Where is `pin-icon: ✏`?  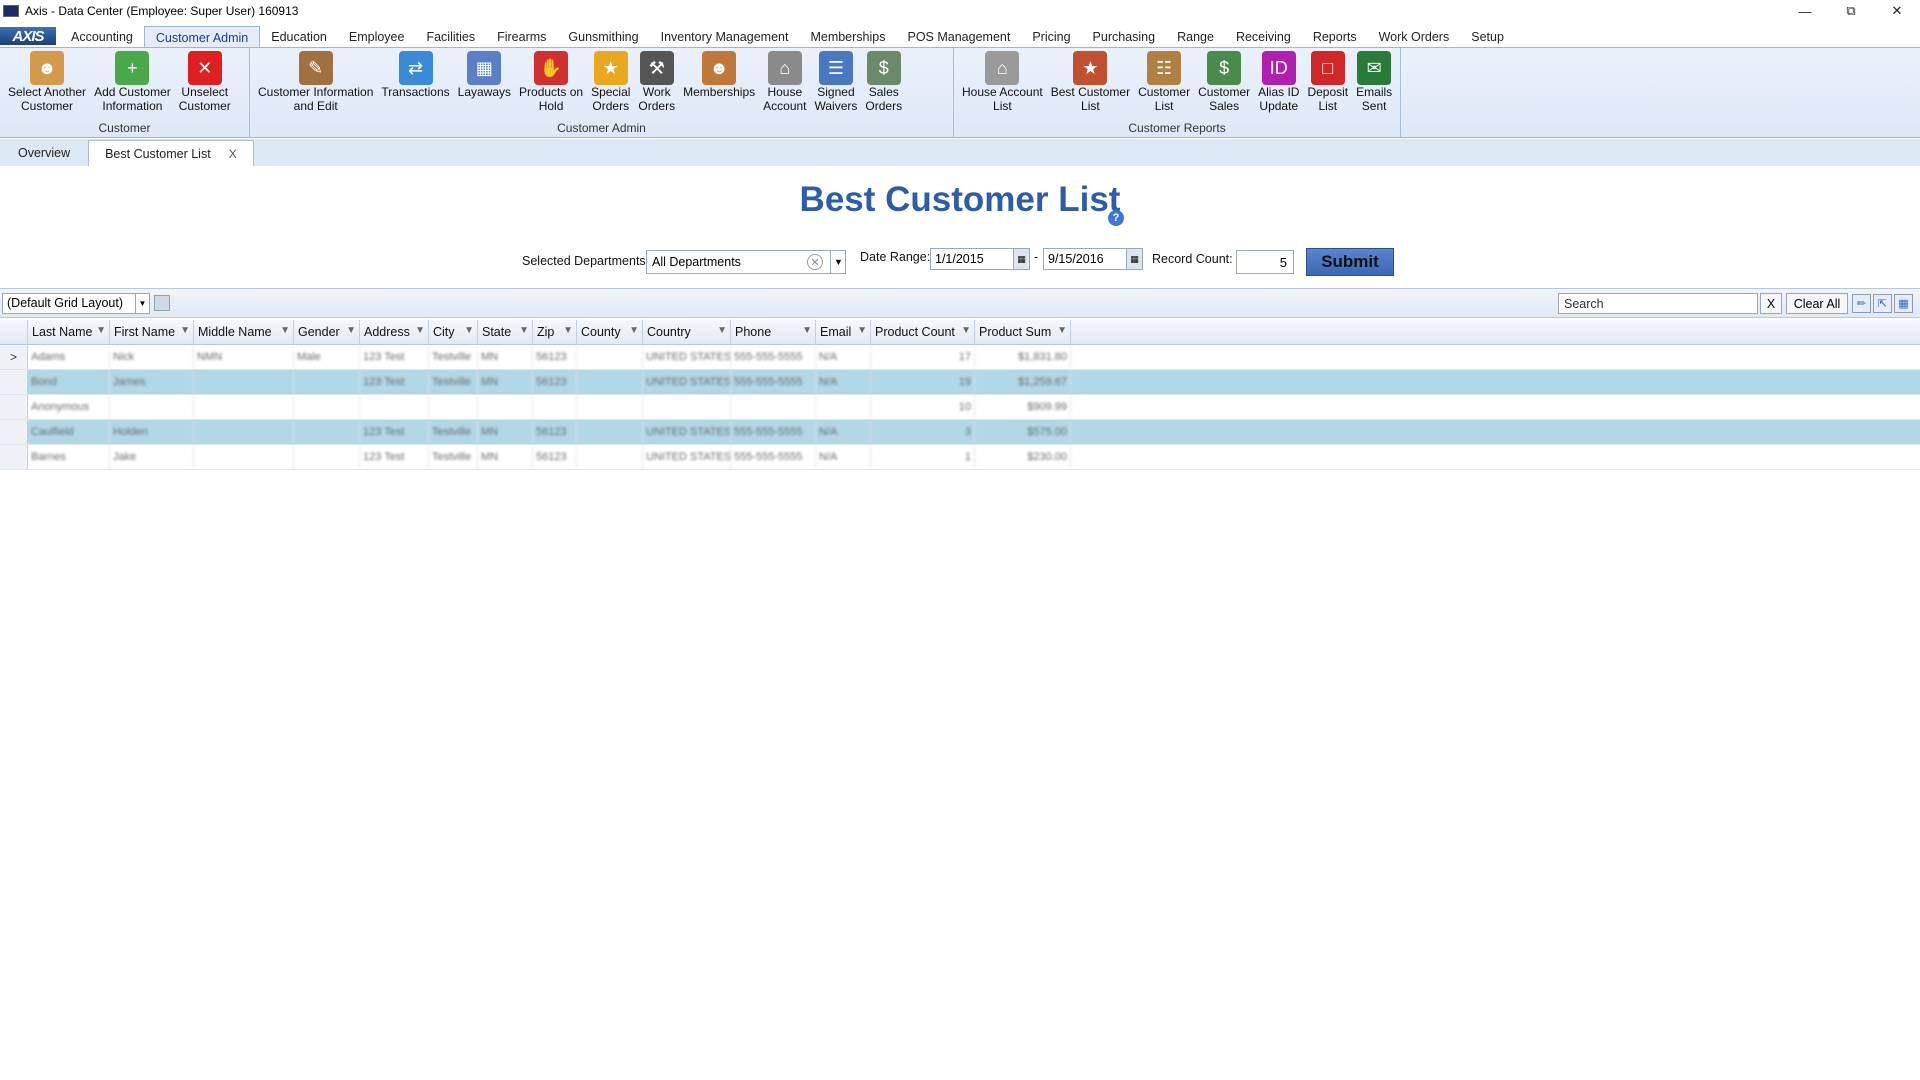
pin-icon: ✏ is located at coordinates (1861, 303).